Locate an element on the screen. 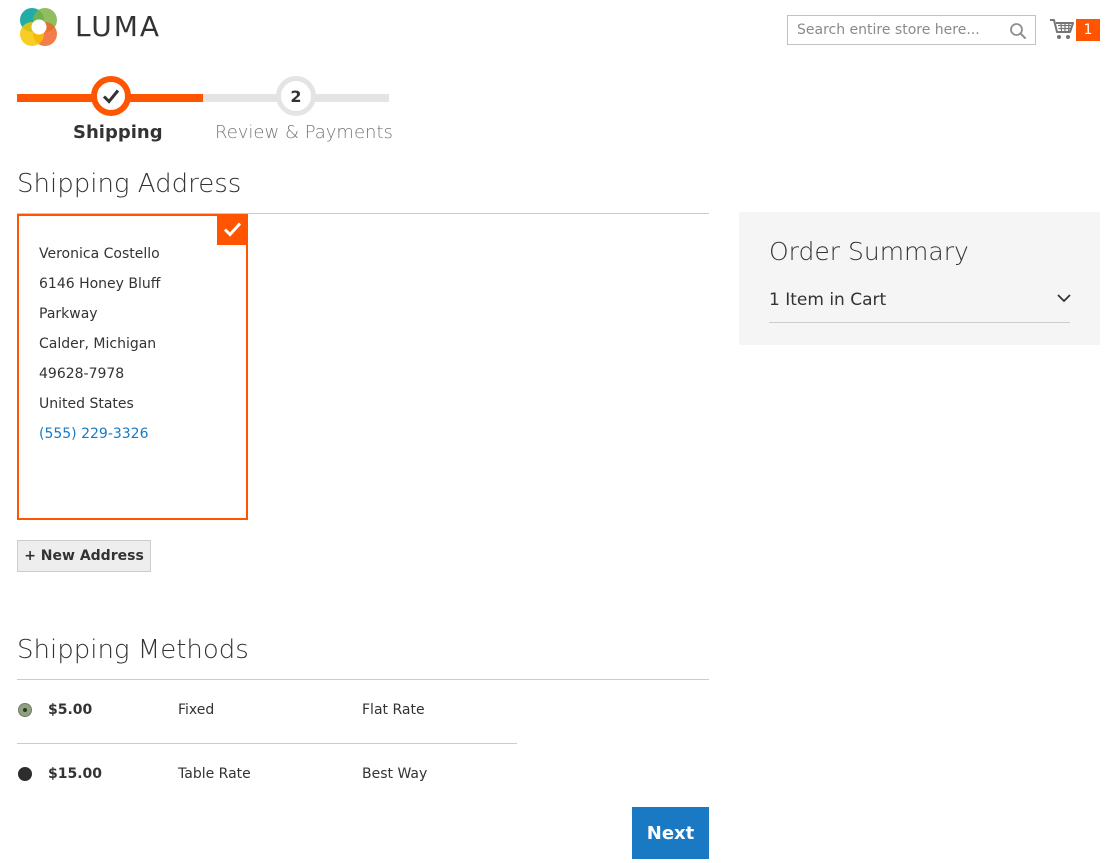 The height and width of the screenshot is (863, 1112). search-icon is located at coordinates (1018, 31).